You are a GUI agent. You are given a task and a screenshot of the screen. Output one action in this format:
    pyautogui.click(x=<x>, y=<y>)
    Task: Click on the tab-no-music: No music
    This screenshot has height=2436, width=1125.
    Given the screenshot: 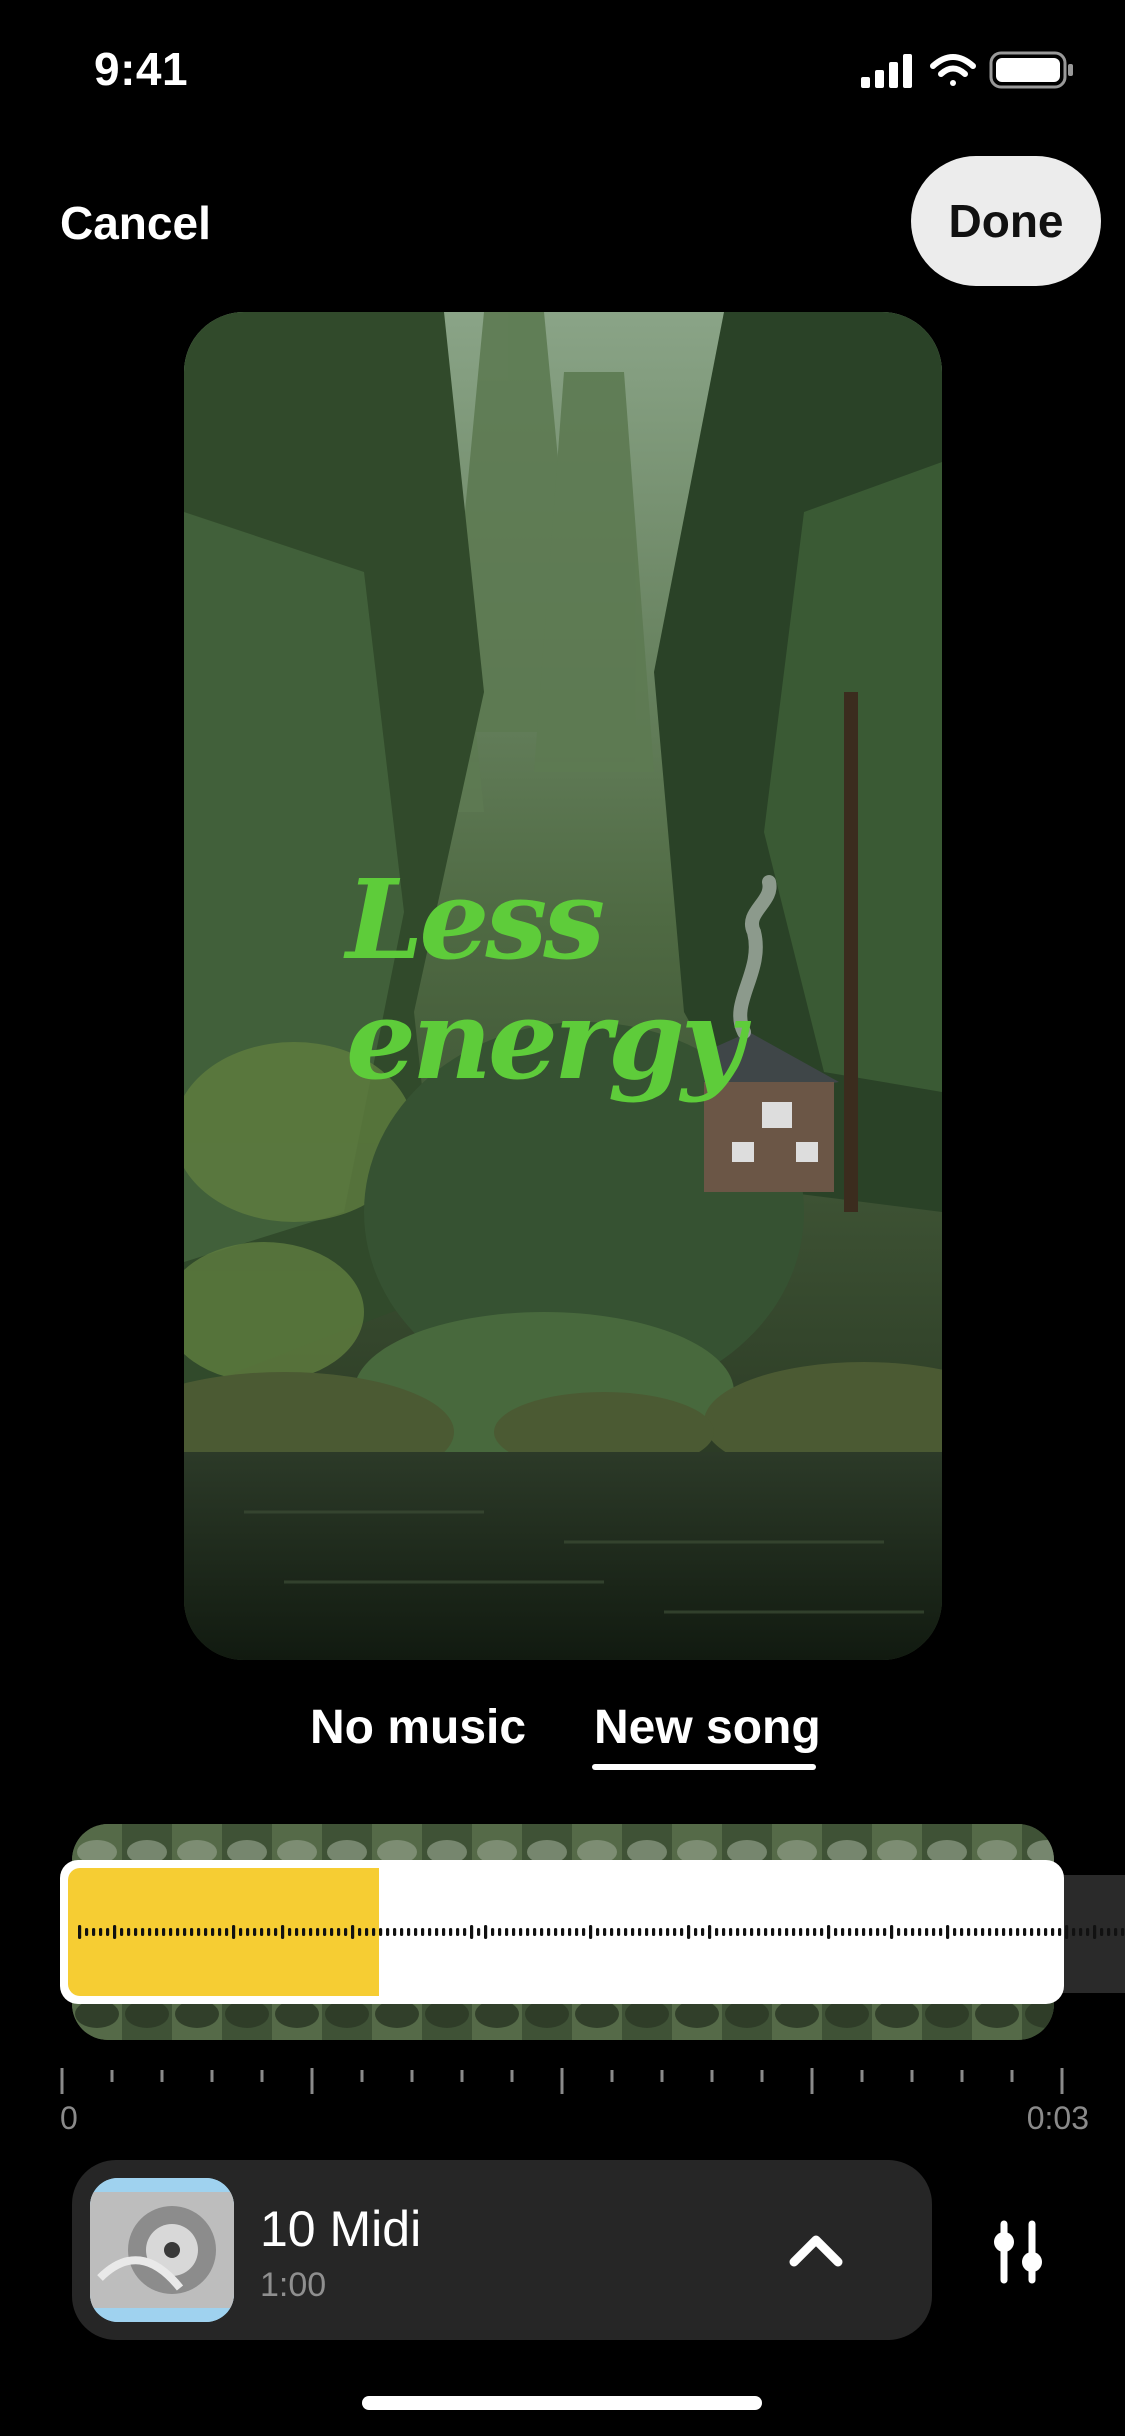 What is the action you would take?
    pyautogui.click(x=418, y=1727)
    